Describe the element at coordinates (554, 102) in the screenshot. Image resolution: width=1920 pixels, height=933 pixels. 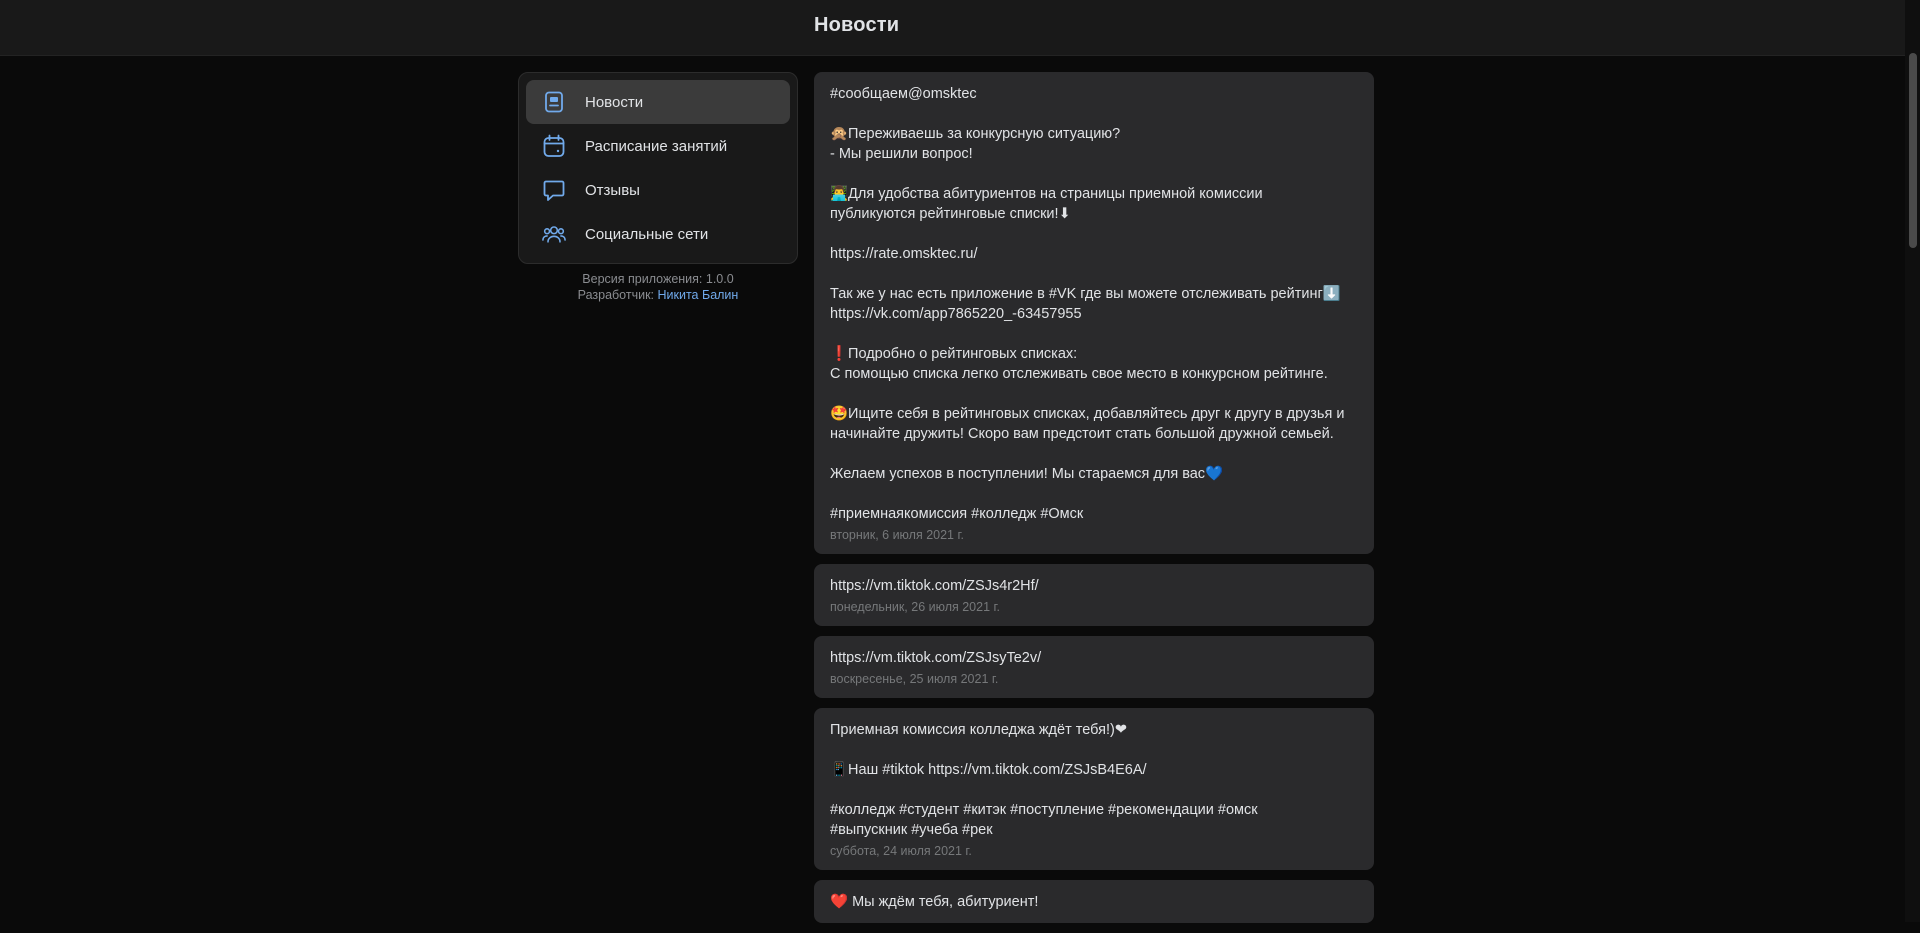
I see `news-icon` at that location.